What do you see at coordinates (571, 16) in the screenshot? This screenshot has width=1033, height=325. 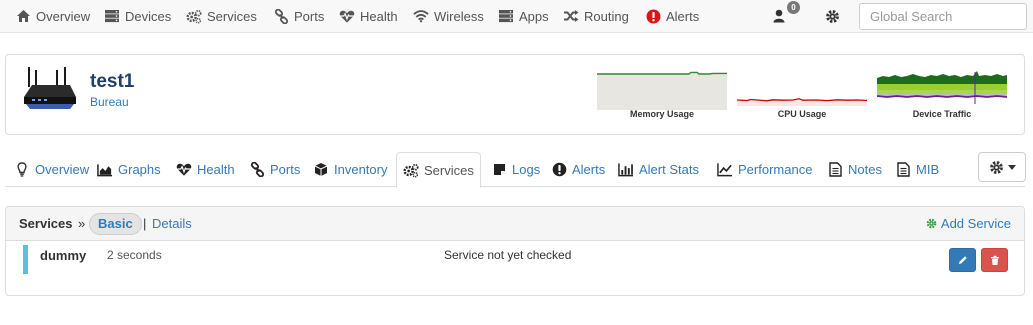 I see `random-icon` at bounding box center [571, 16].